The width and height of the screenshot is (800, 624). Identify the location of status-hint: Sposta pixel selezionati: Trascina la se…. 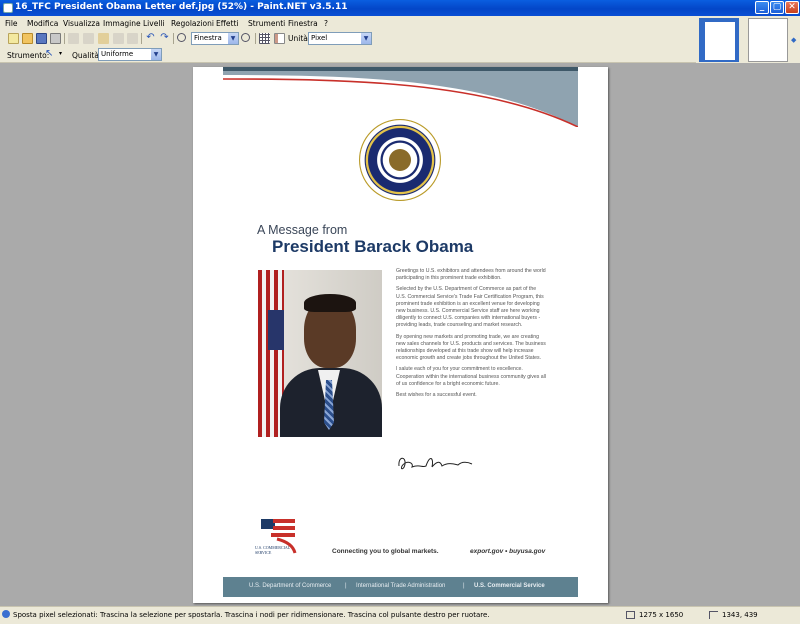
(251, 615).